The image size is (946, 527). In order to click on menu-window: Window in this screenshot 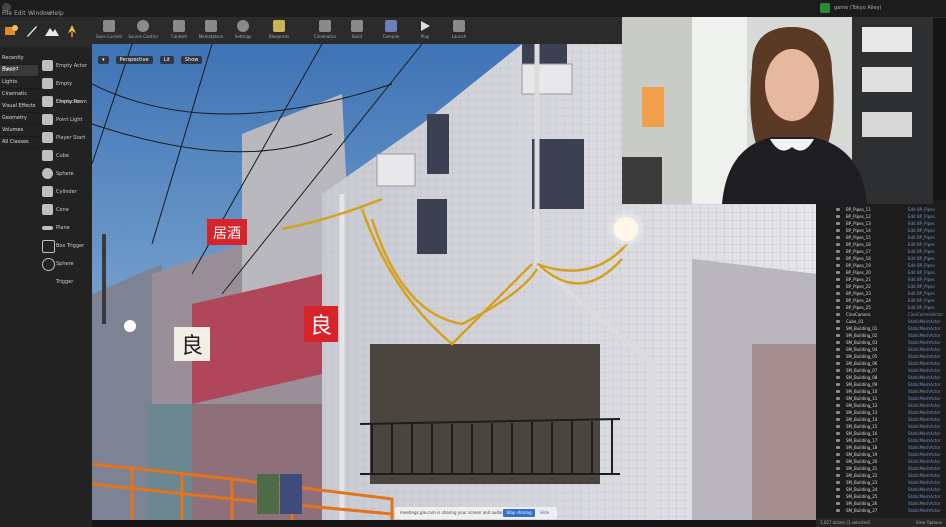, I will do `click(40, 13)`.